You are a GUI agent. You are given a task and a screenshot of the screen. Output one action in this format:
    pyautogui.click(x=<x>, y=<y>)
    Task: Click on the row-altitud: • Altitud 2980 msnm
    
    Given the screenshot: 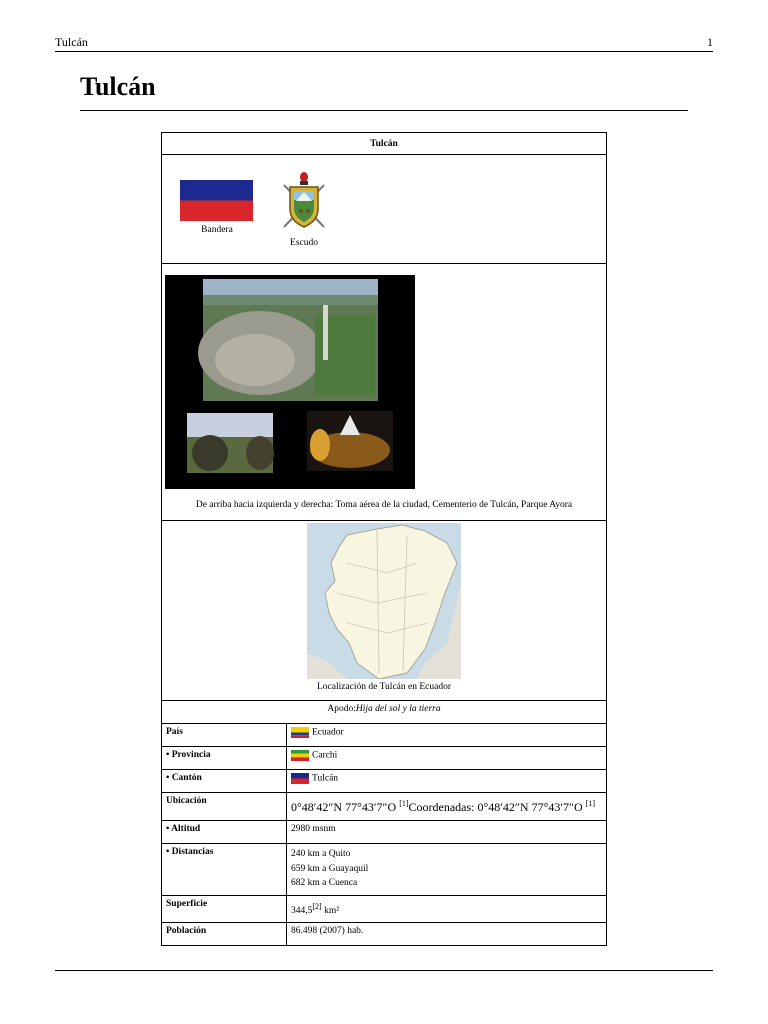 What is the action you would take?
    pyautogui.click(x=384, y=832)
    